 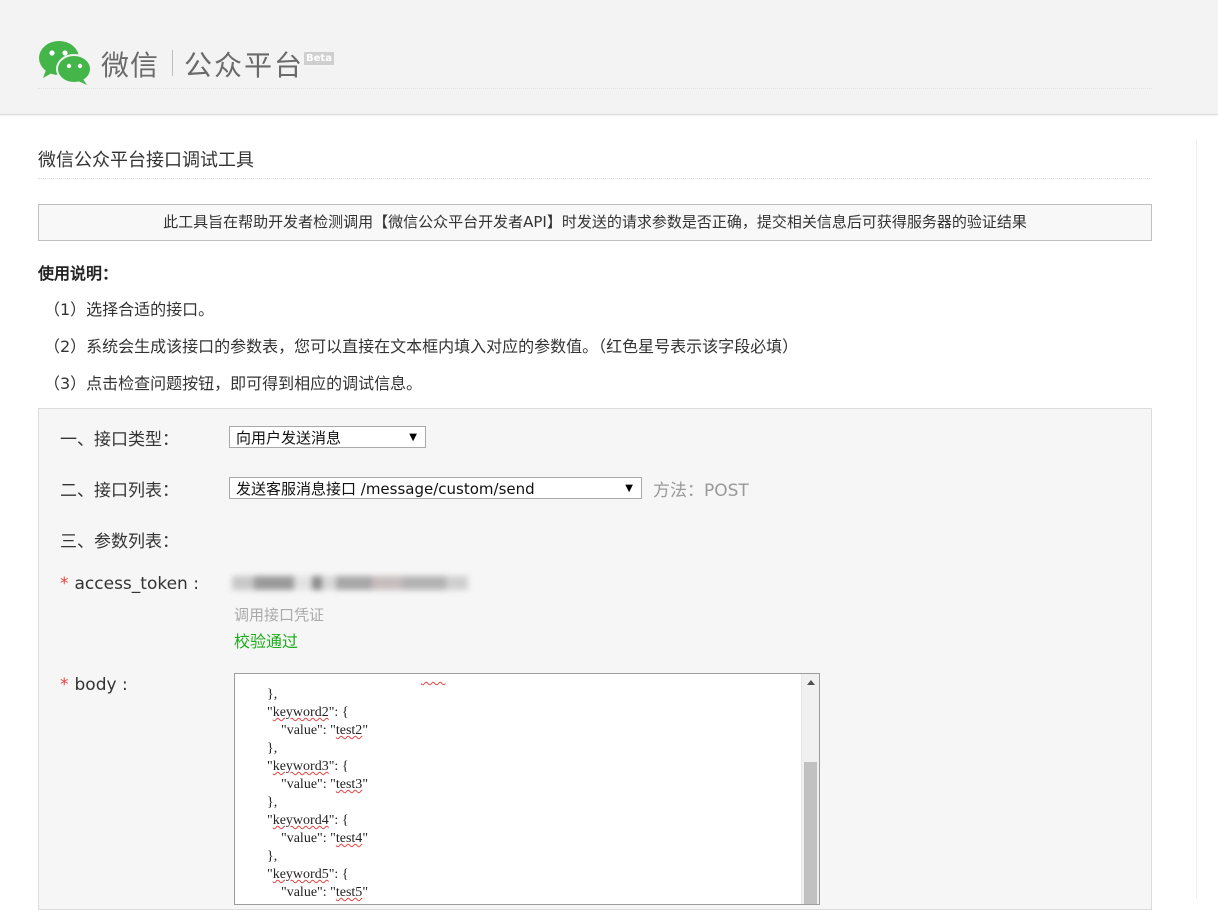 I want to click on body-code-line: "value": "test2", so click(x=304, y=730).